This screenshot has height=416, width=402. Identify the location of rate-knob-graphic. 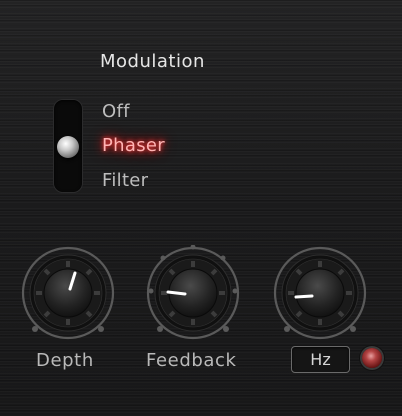
(320, 293).